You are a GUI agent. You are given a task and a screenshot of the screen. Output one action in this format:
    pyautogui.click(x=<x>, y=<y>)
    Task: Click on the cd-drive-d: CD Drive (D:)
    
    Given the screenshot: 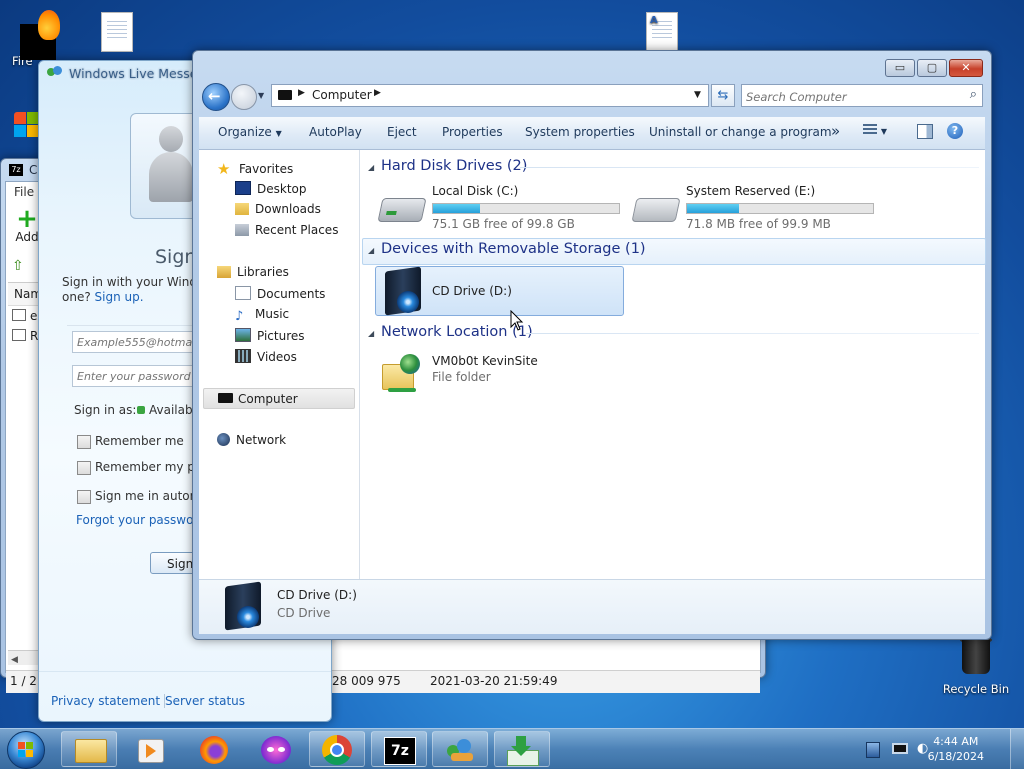 What is the action you would take?
    pyautogui.click(x=499, y=291)
    